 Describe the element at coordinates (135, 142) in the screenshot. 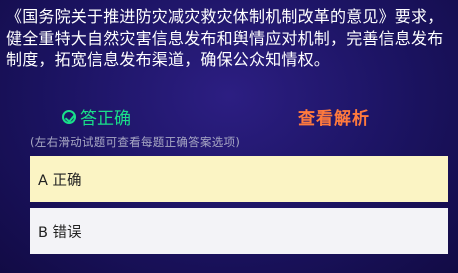

I see `swipe-hint: (左右滑动试题可查看每题正确答案选项)` at that location.